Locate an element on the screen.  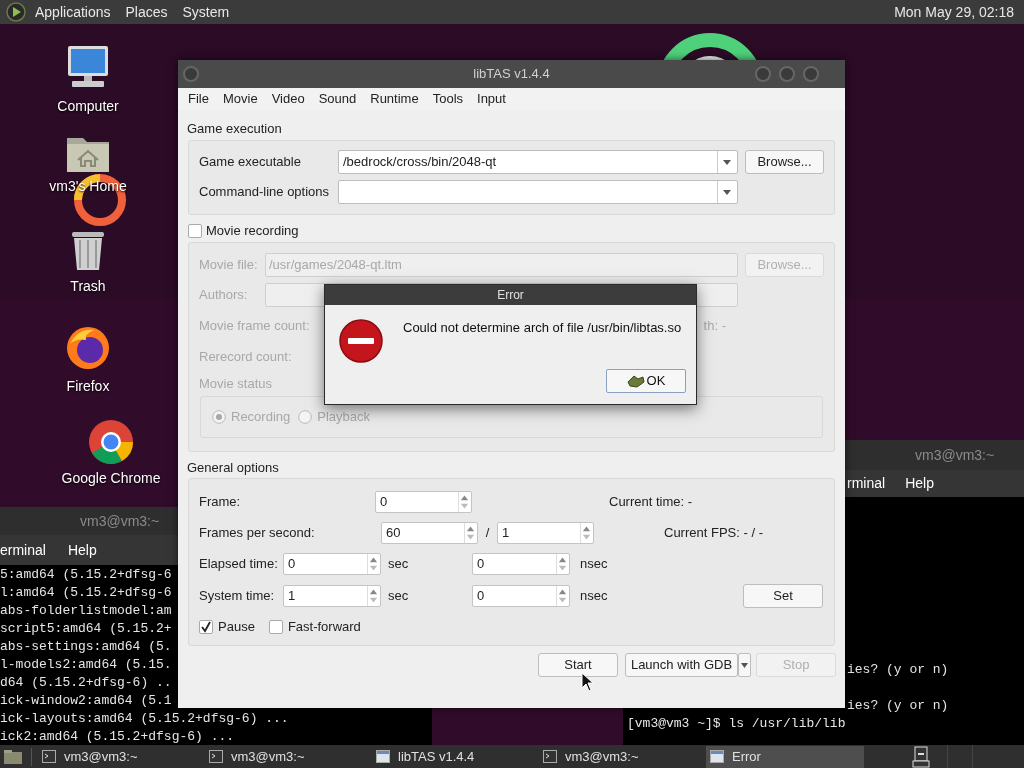
desktop-icon-label: Firefox is located at coordinates (88, 386).